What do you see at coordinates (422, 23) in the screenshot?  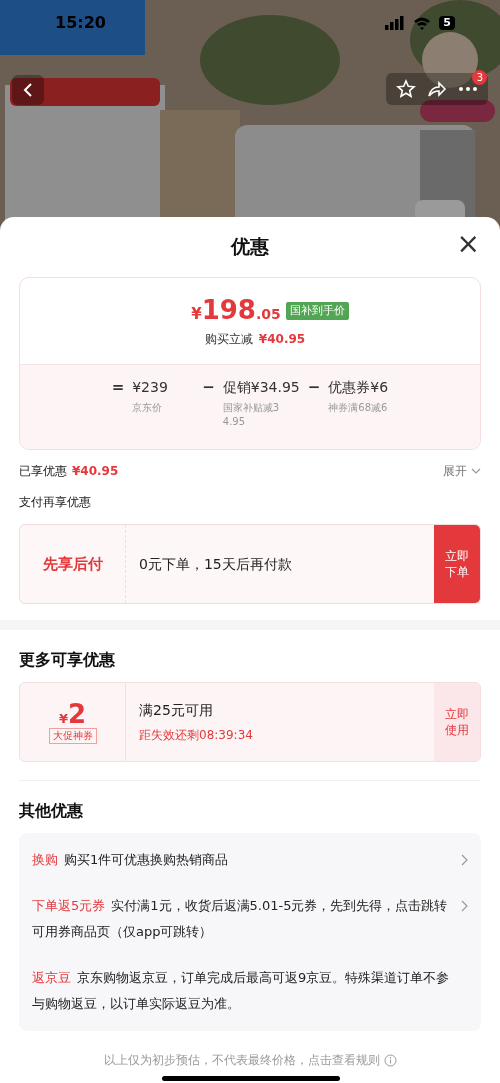 I see `wifi-icon` at bounding box center [422, 23].